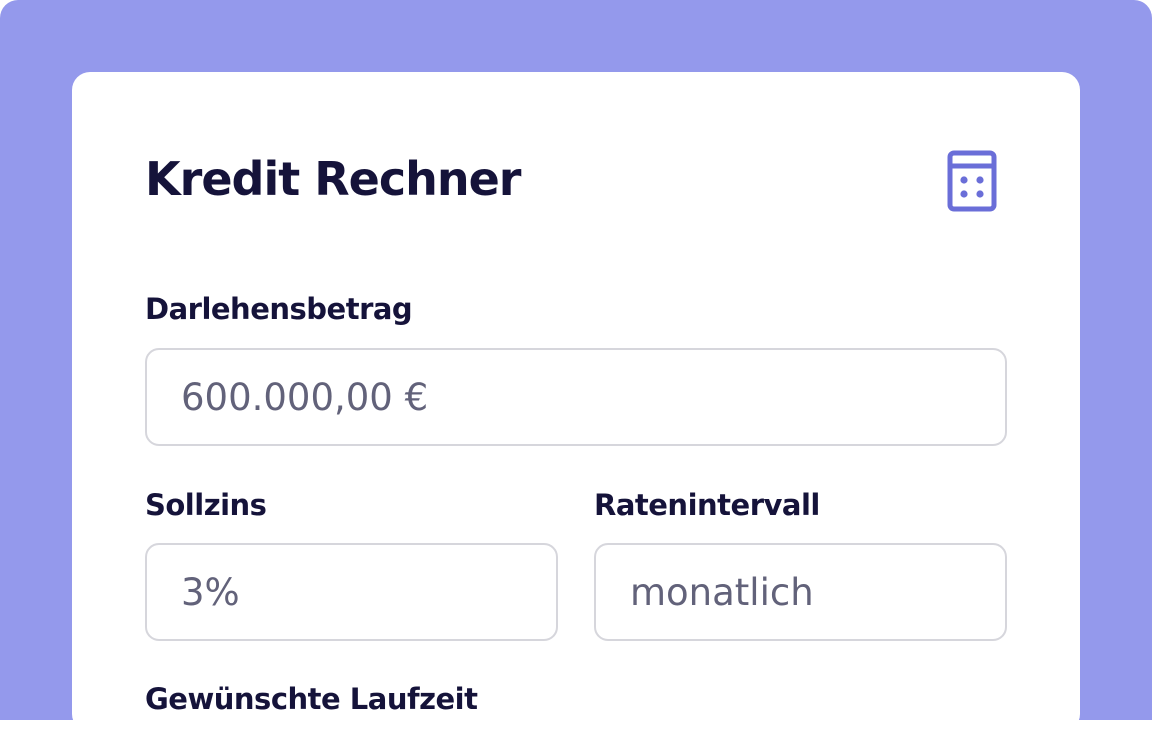 The height and width of the screenshot is (732, 1152). What do you see at coordinates (210, 592) in the screenshot?
I see `interest-rate-value: 3%` at bounding box center [210, 592].